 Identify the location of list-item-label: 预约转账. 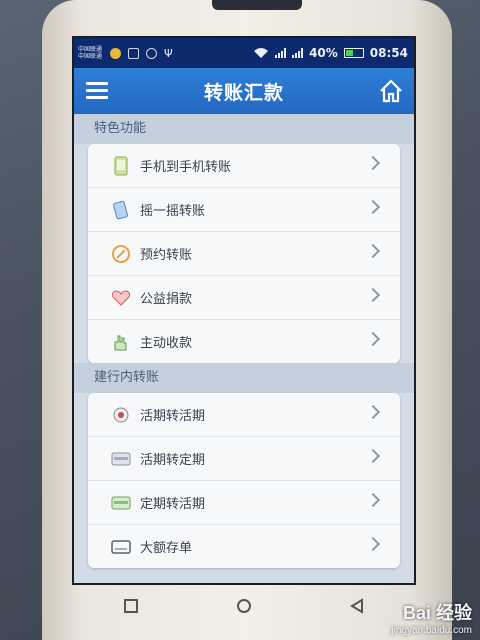
(166, 255).